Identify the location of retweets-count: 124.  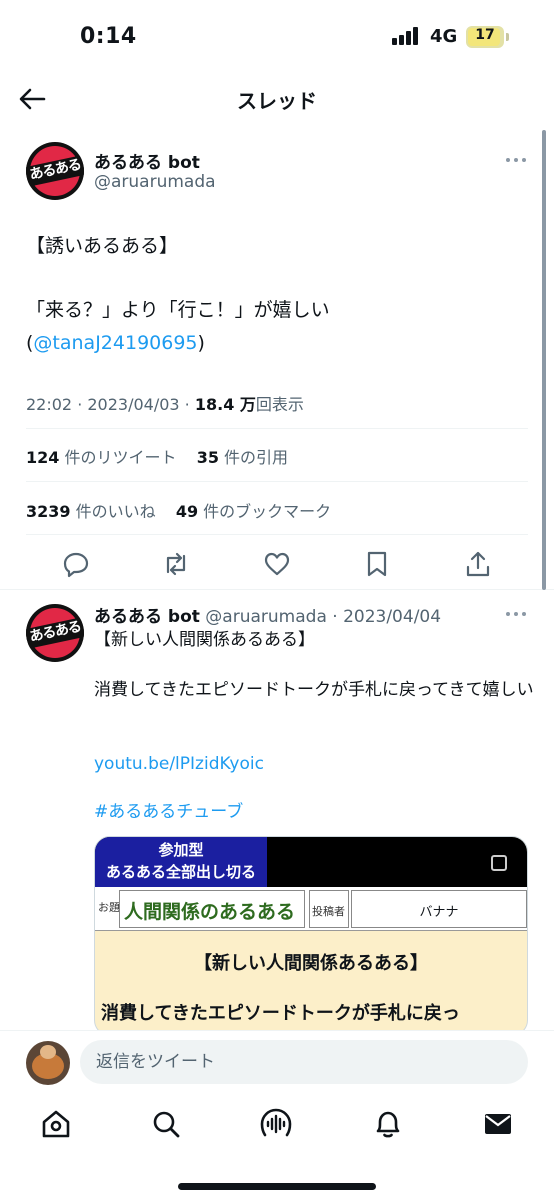
(42, 457).